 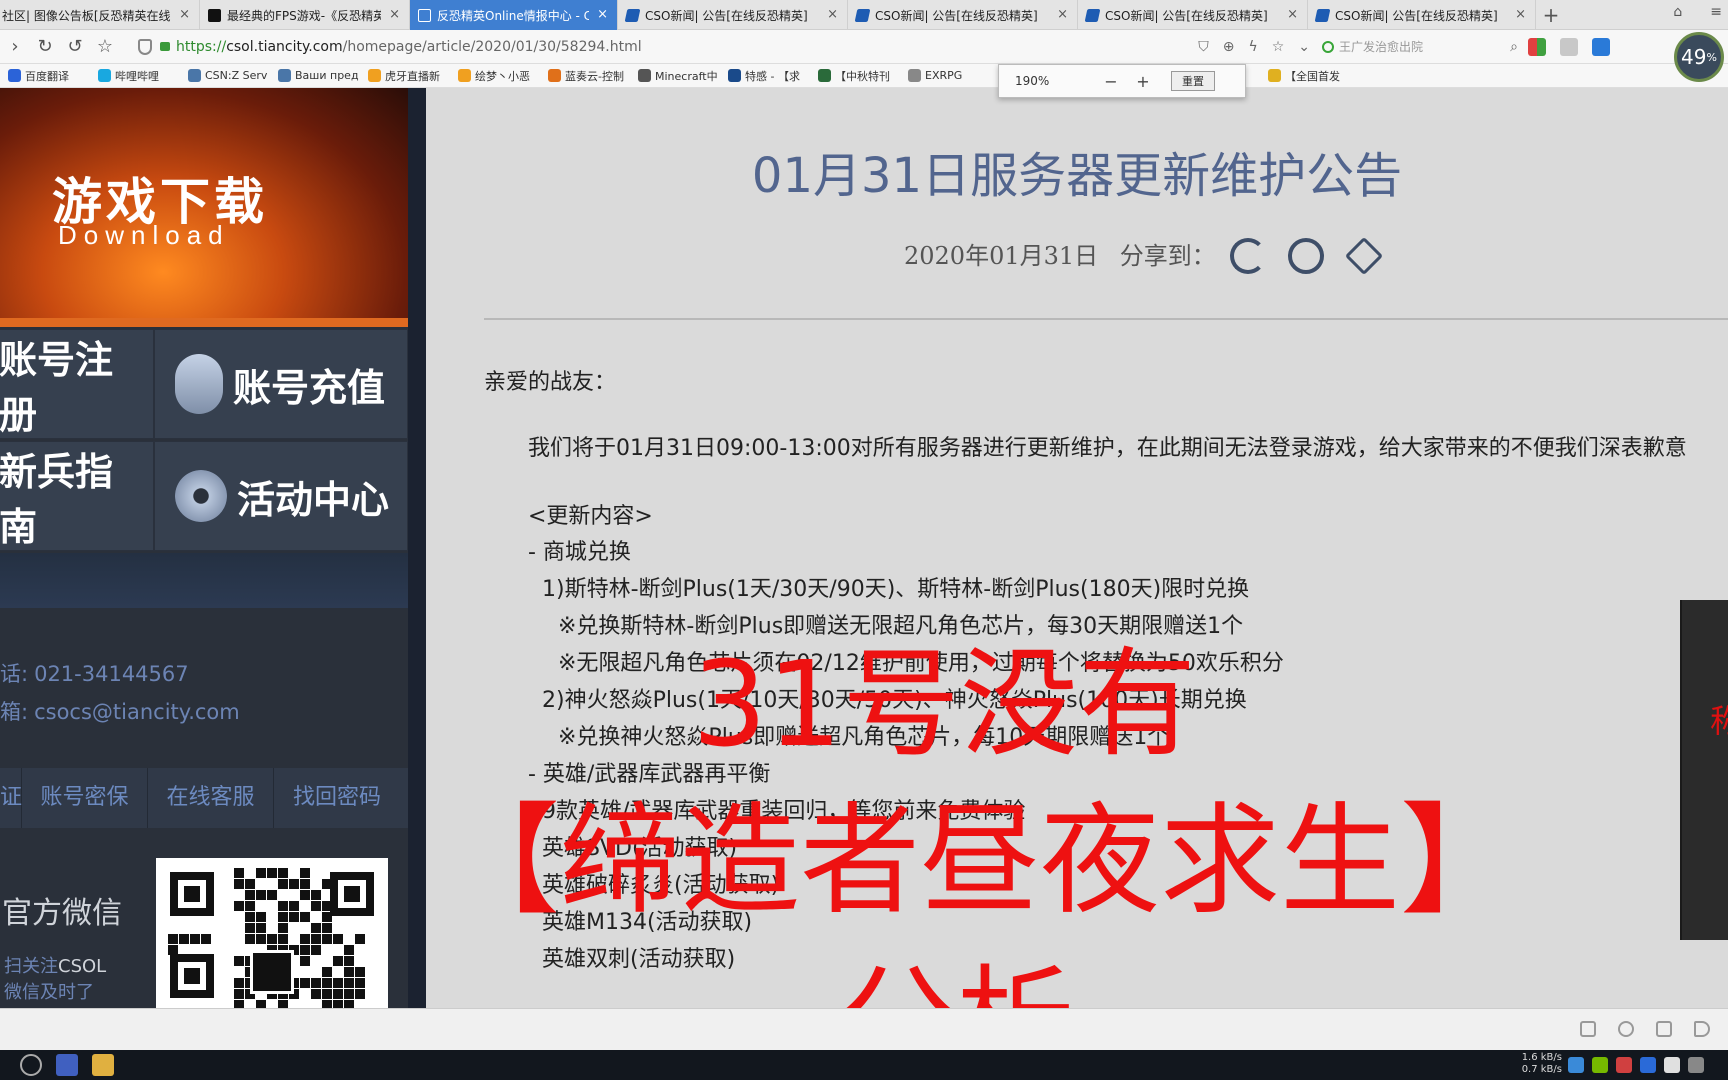 I want to click on search-input: 王广发治愈出院 ⌕, so click(x=1418, y=47).